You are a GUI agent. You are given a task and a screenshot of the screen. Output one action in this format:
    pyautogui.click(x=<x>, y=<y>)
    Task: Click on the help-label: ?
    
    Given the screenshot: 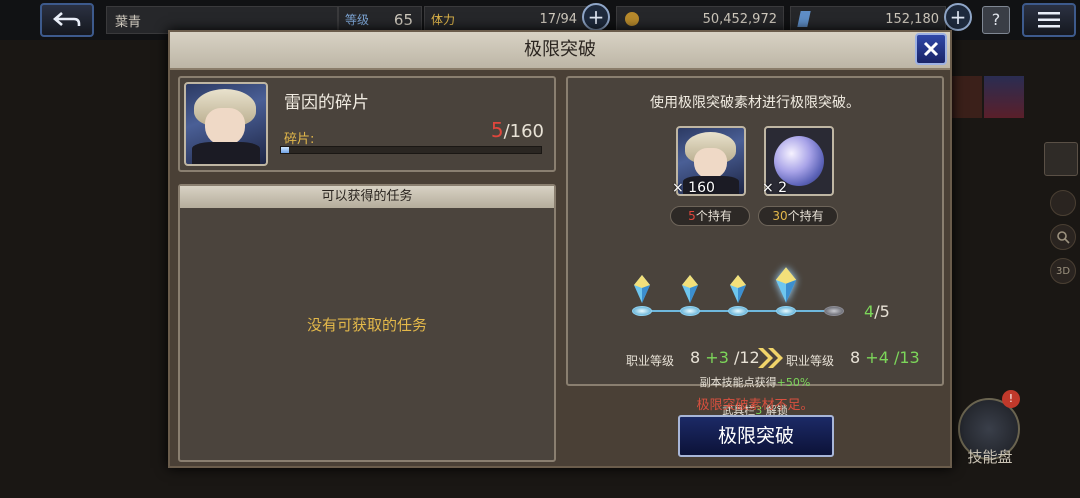 What is the action you would take?
    pyautogui.click(x=996, y=19)
    